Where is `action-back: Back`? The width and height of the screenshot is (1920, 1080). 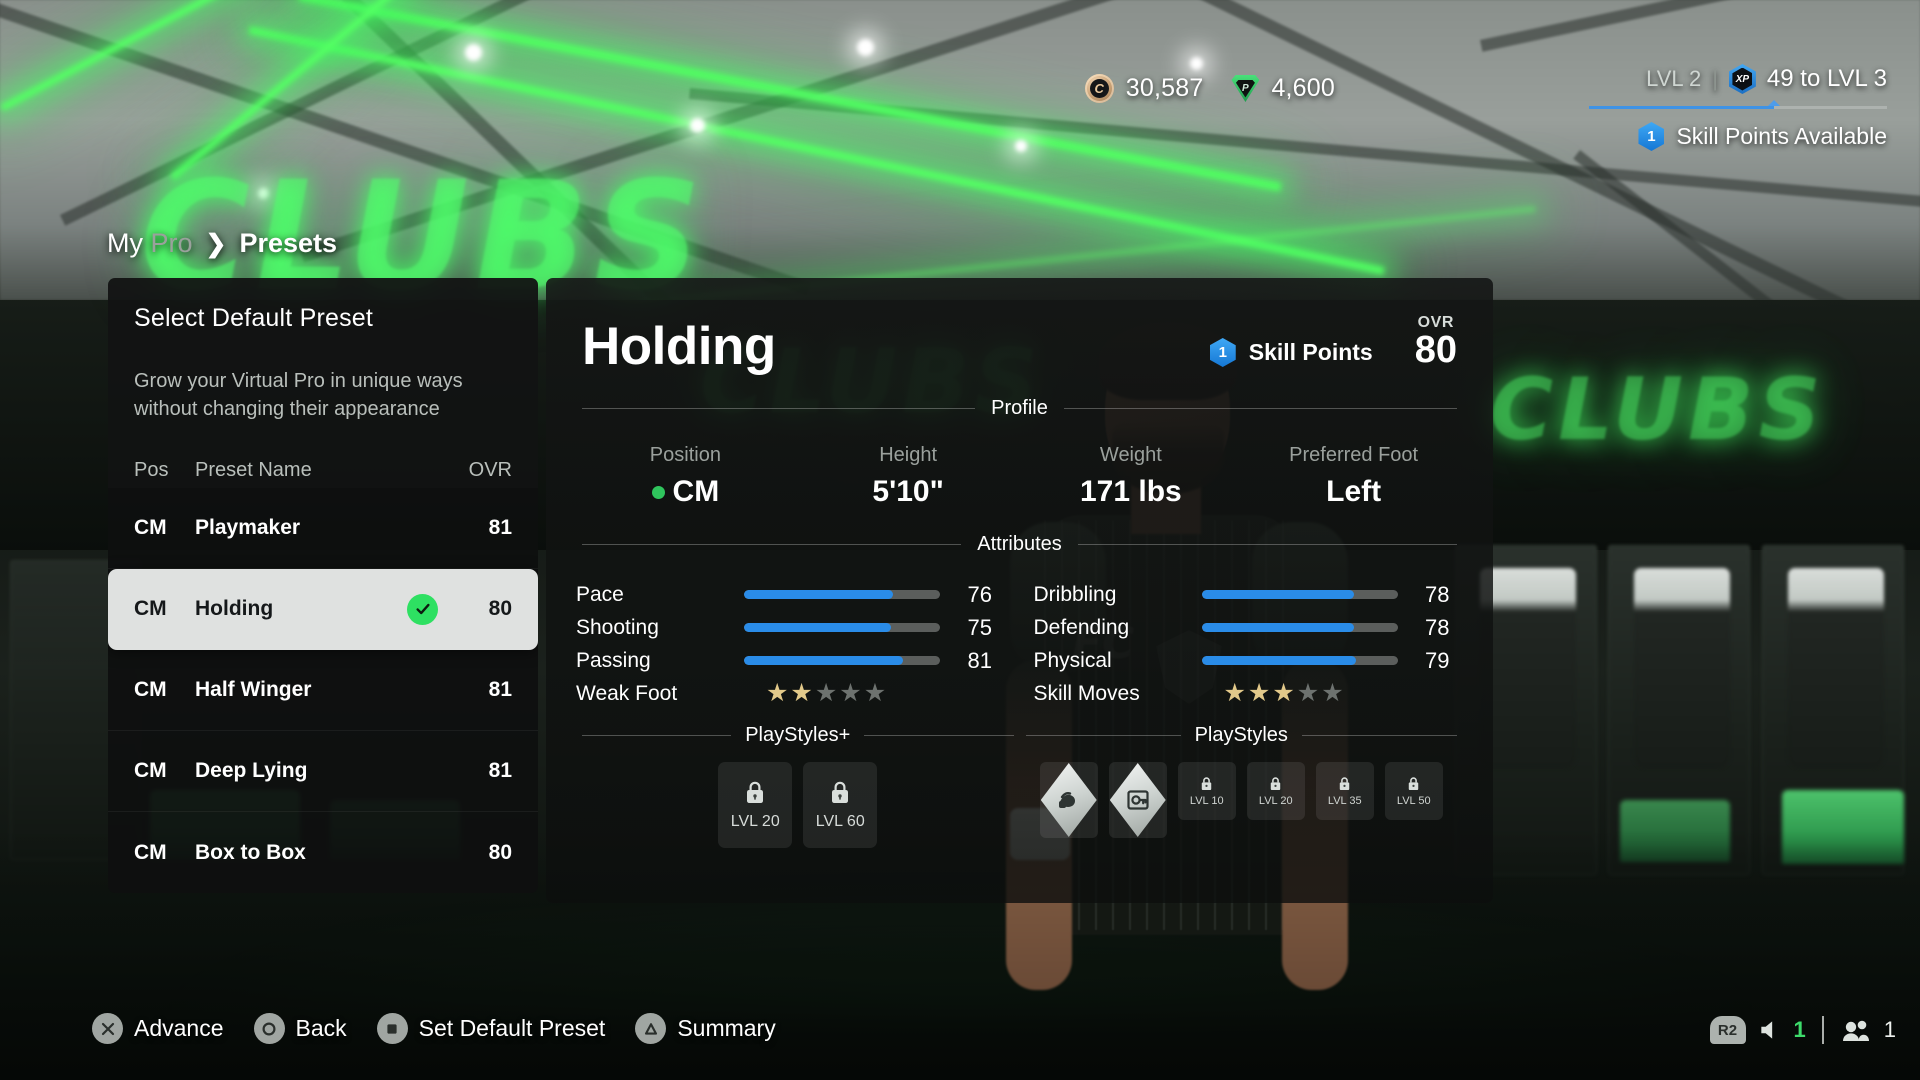 action-back: Back is located at coordinates (300, 1028).